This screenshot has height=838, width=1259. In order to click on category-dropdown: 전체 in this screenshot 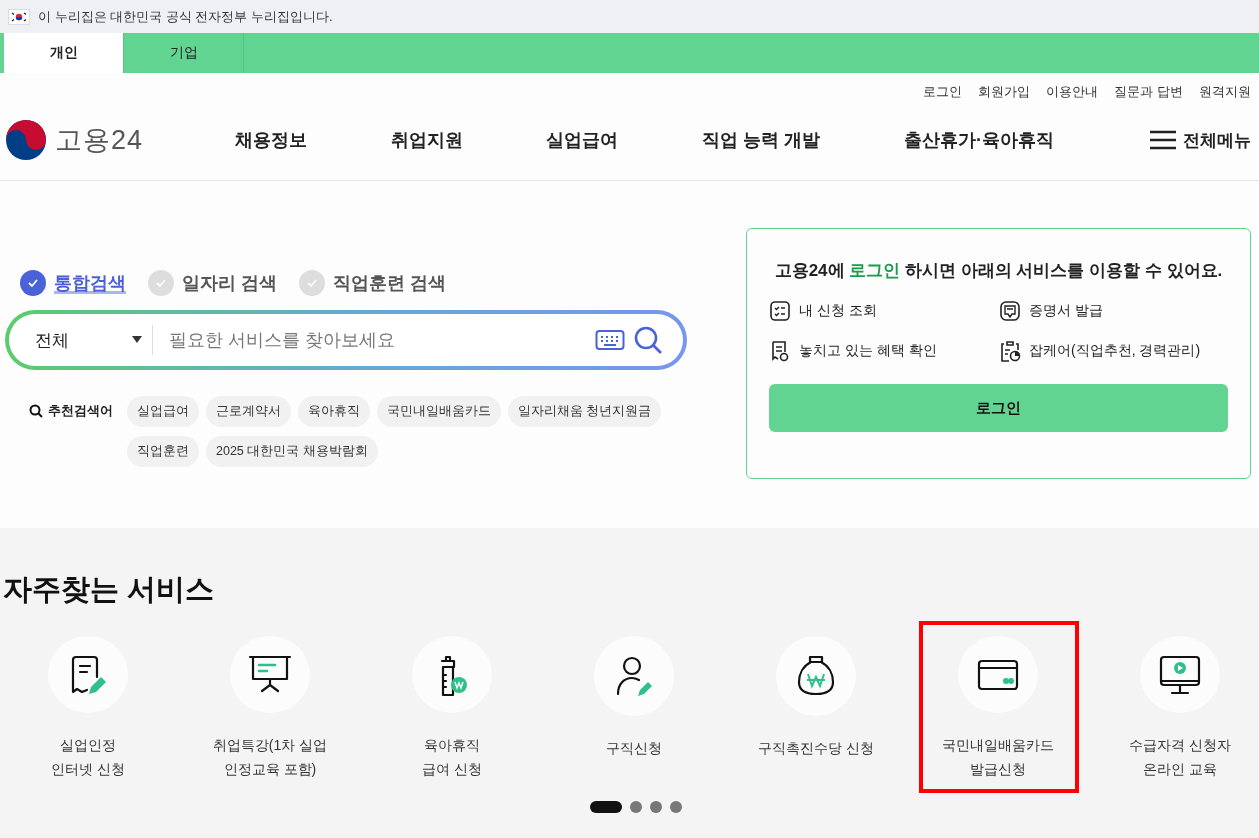, I will do `click(91, 340)`.